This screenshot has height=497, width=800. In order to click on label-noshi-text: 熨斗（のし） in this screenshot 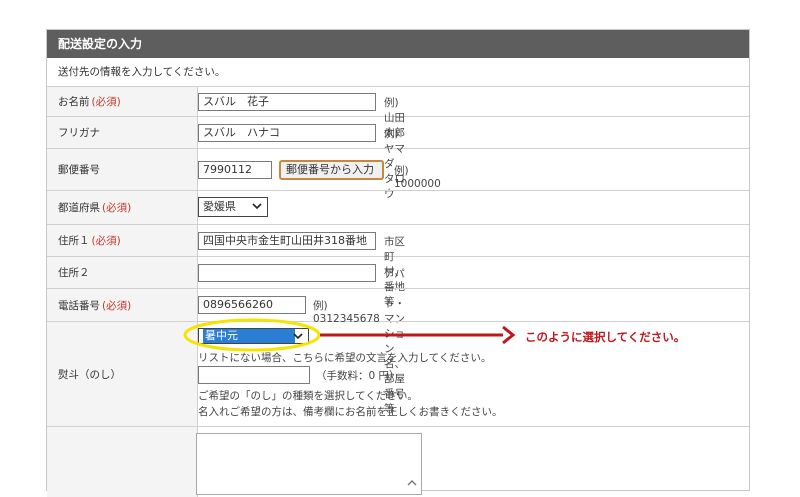, I will do `click(89, 374)`.